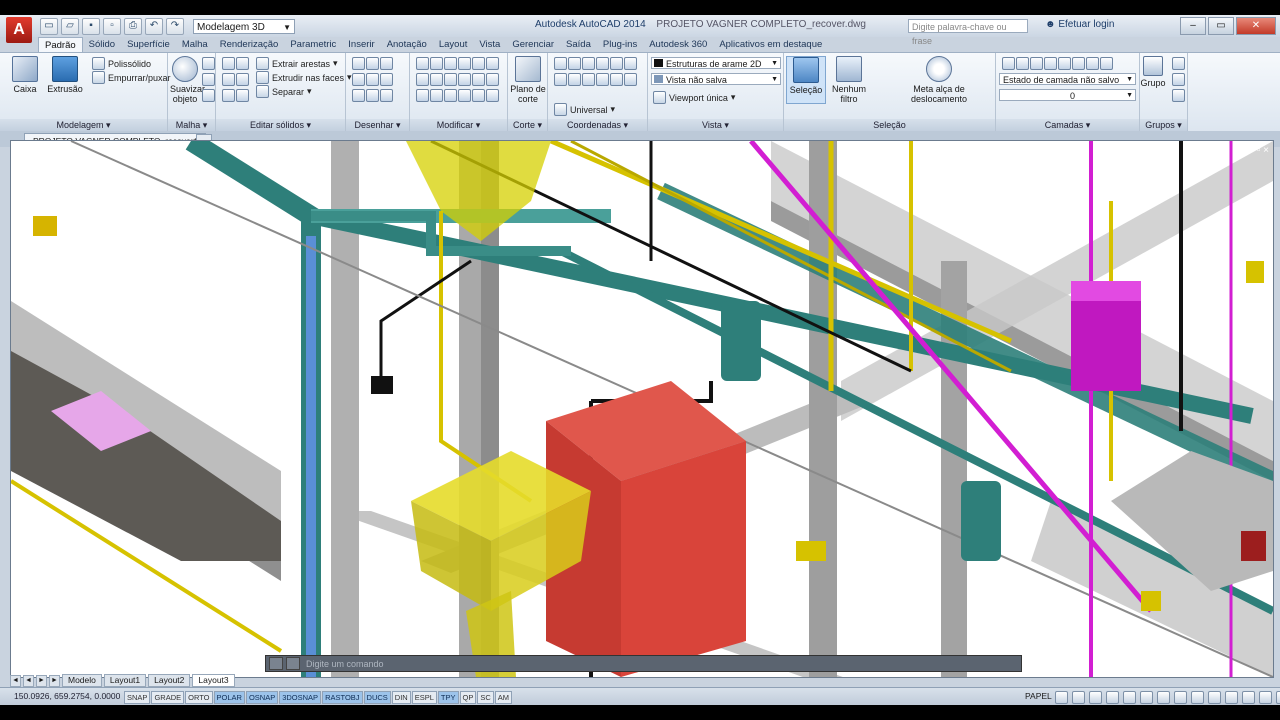  Describe the element at coordinates (436, 63) in the screenshot. I see `rotate-icon` at that location.